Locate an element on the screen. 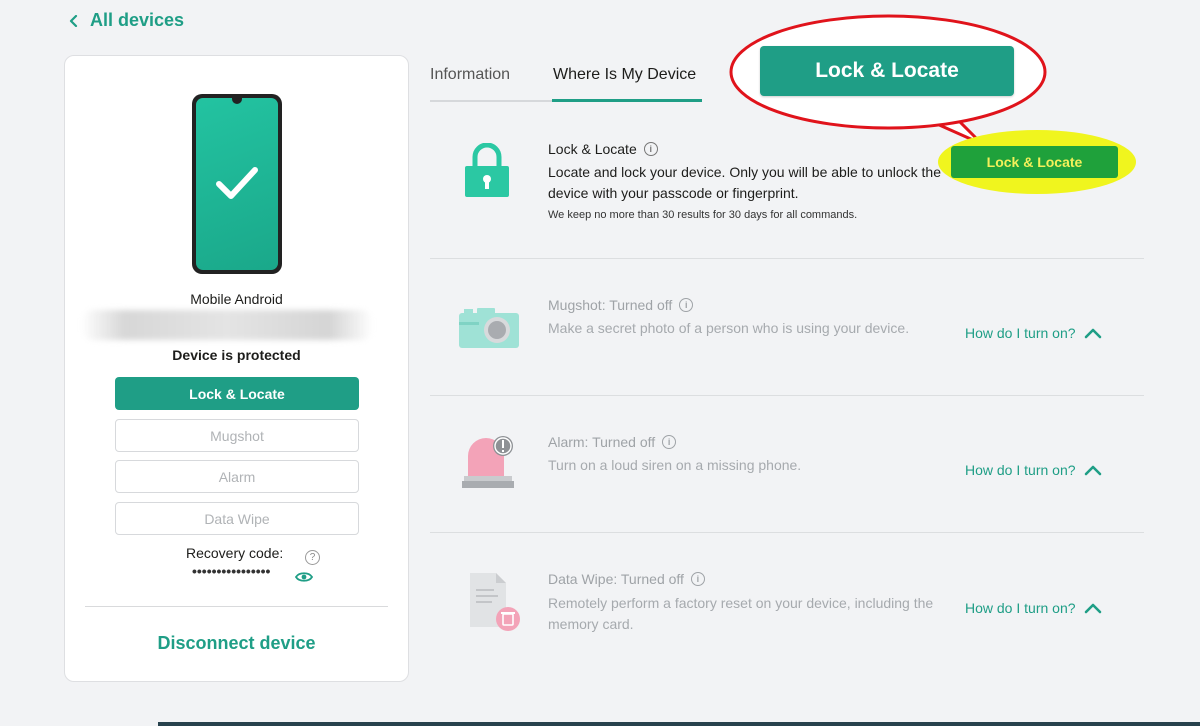 Image resolution: width=1200 pixels, height=726 pixels. alarm-title-text: Alarm: Turned off is located at coordinates (602, 442).